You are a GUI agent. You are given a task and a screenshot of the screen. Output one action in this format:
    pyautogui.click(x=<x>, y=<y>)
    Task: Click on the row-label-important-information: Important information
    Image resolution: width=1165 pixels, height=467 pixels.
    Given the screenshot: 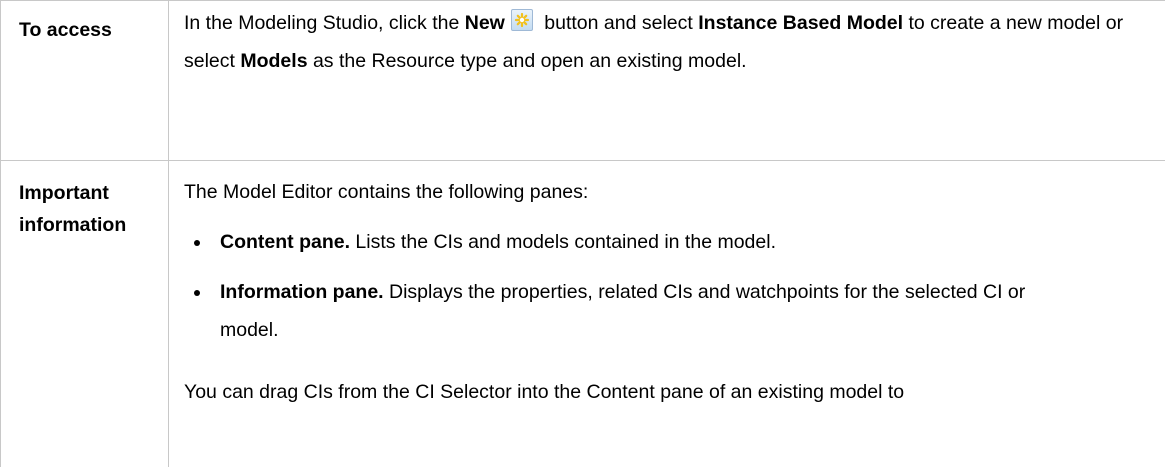 What is the action you would take?
    pyautogui.click(x=73, y=209)
    